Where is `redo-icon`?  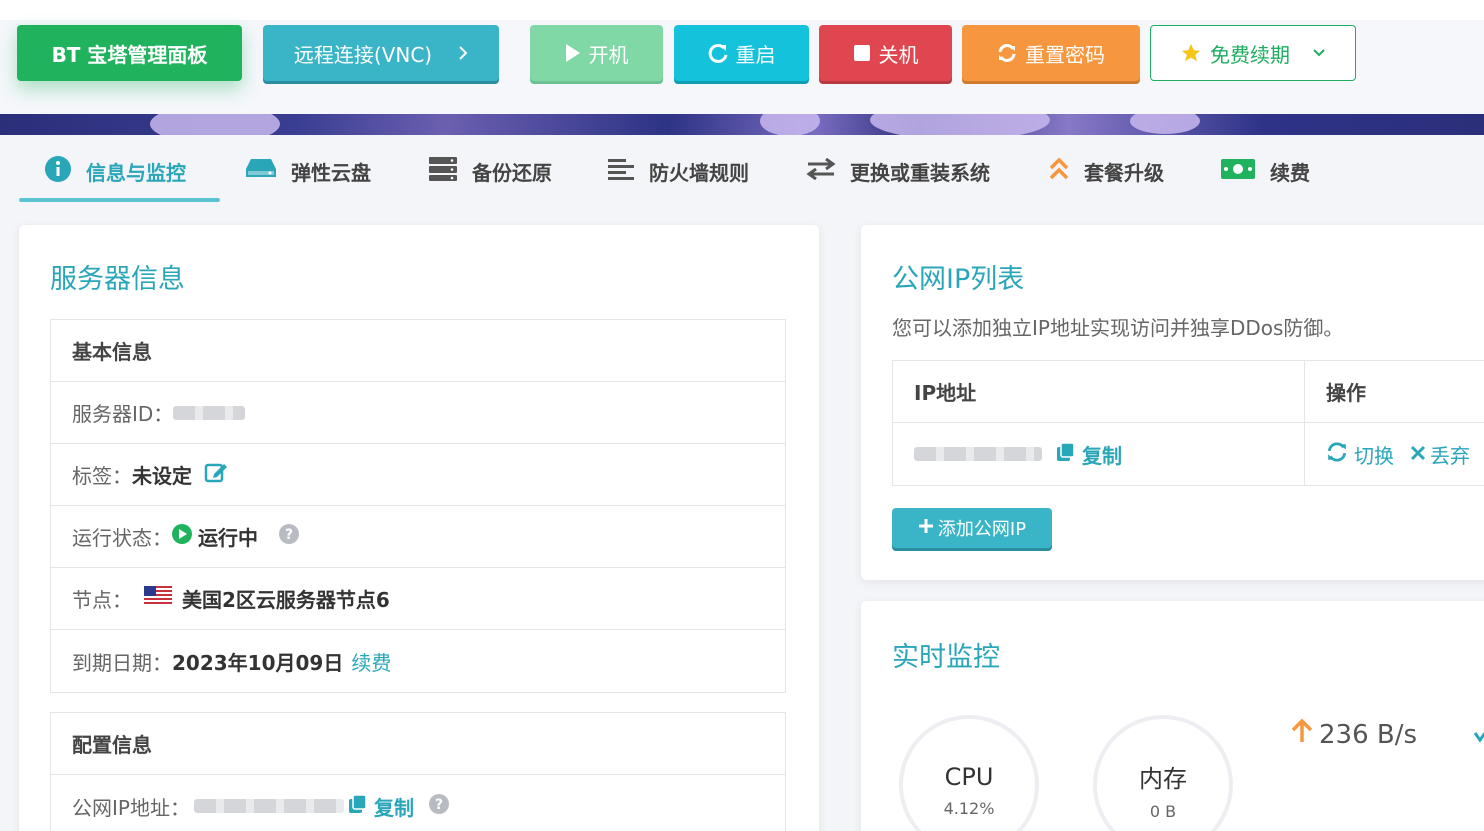
redo-icon is located at coordinates (718, 53).